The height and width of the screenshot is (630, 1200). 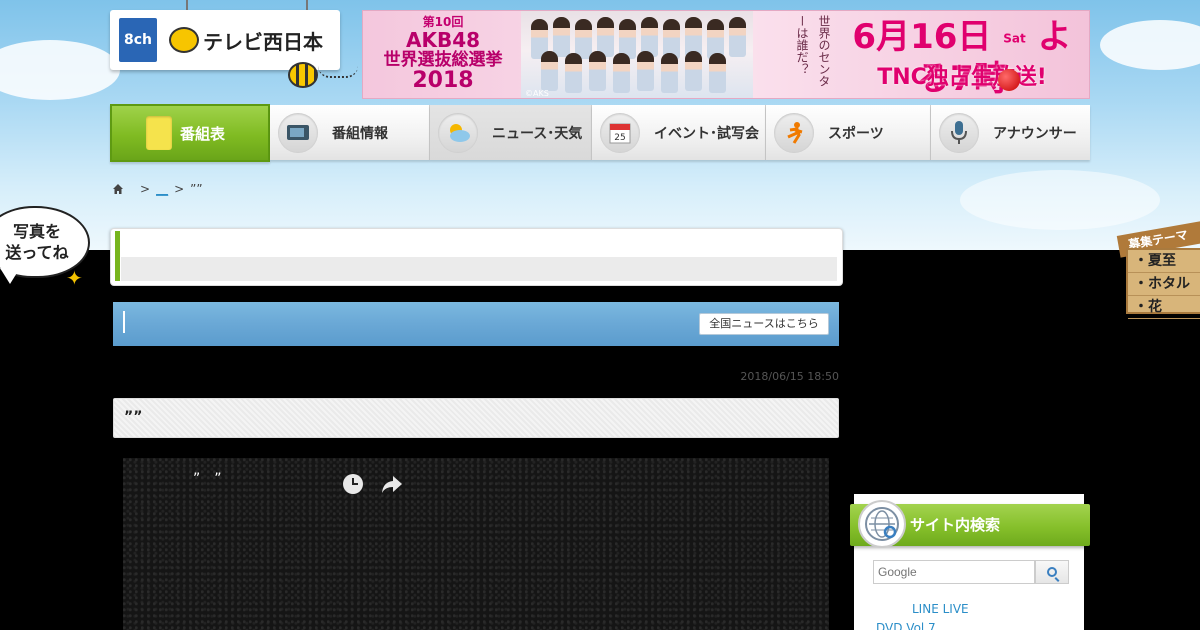 I want to click on banner-title: 第10回 AKB48 世界選抜総選挙 2018, so click(x=443, y=55).